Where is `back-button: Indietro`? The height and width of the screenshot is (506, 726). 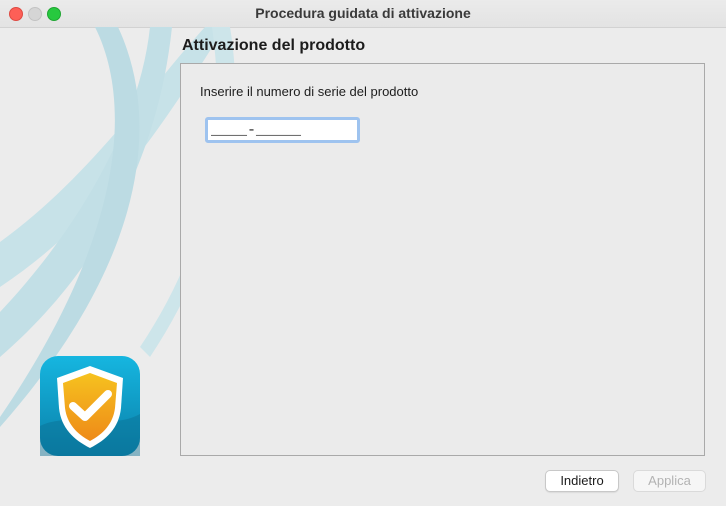 back-button: Indietro is located at coordinates (582, 481).